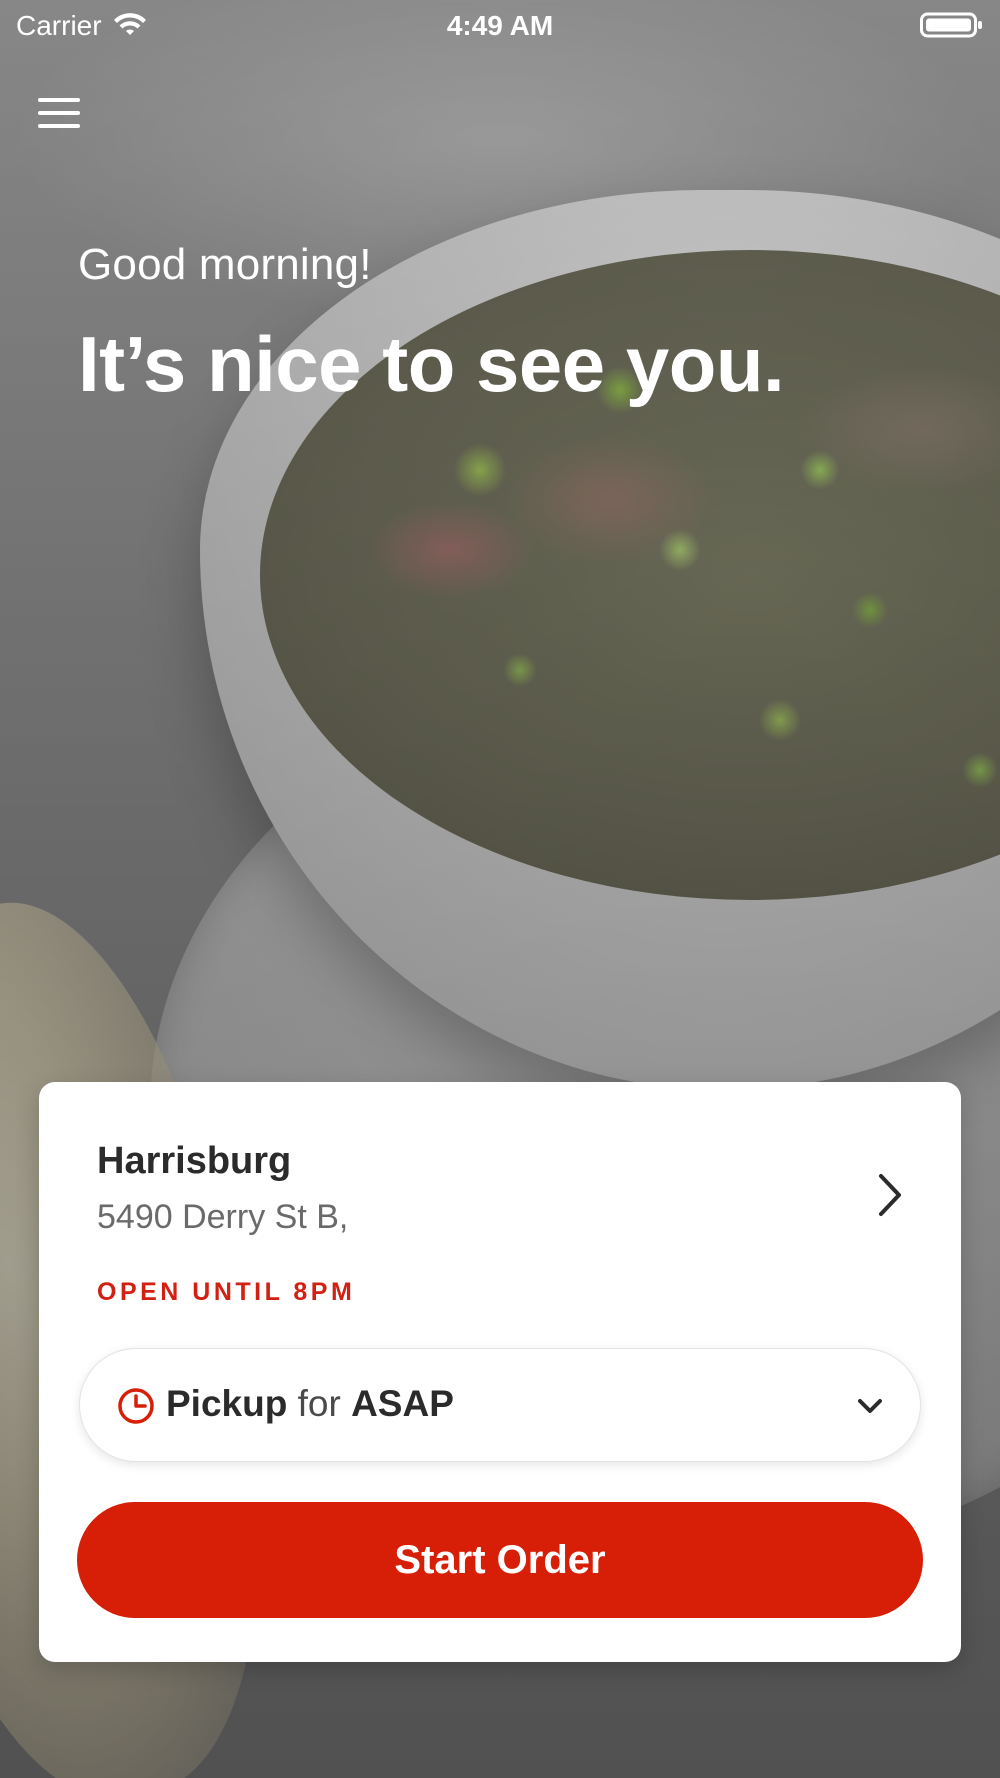  I want to click on clock-icon, so click(136, 1406).